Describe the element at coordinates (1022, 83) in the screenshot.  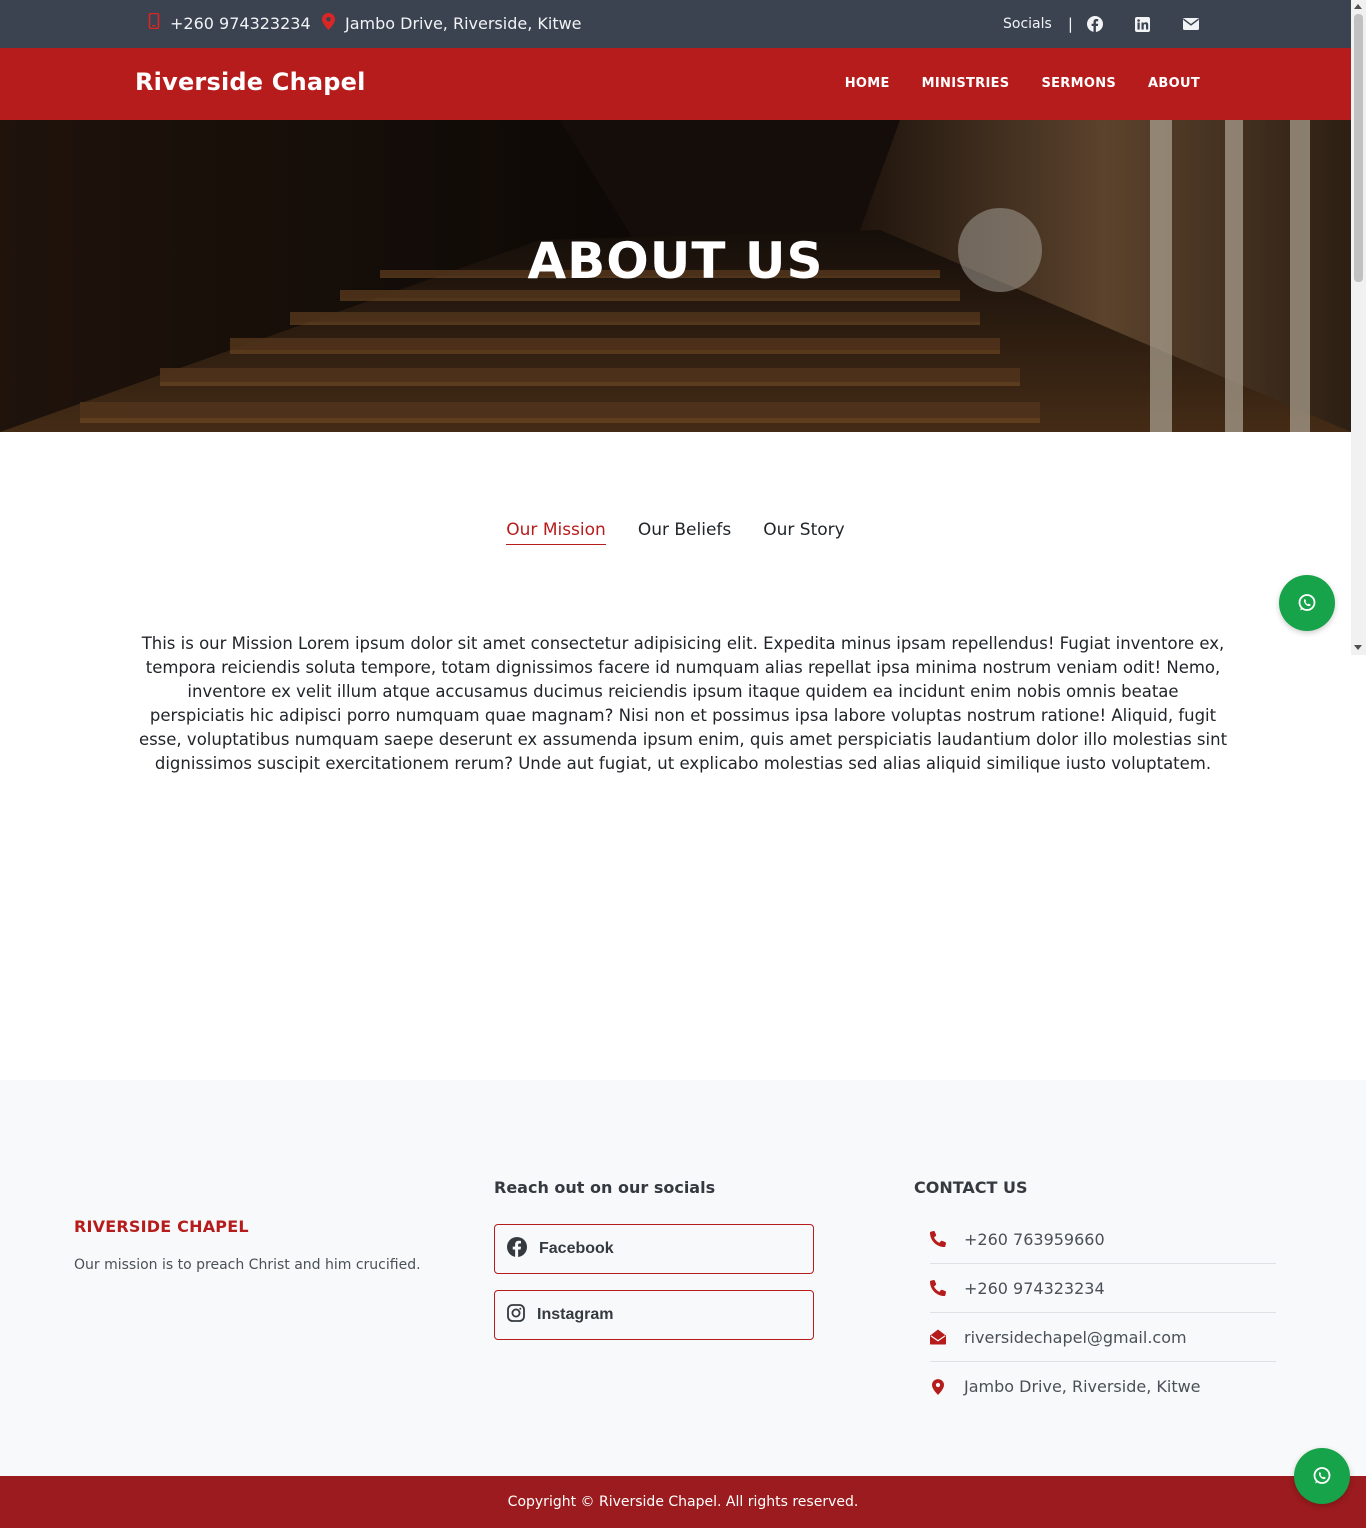
I see `nav-links: HOME MINISTRIES SERMONS ABOUT` at that location.